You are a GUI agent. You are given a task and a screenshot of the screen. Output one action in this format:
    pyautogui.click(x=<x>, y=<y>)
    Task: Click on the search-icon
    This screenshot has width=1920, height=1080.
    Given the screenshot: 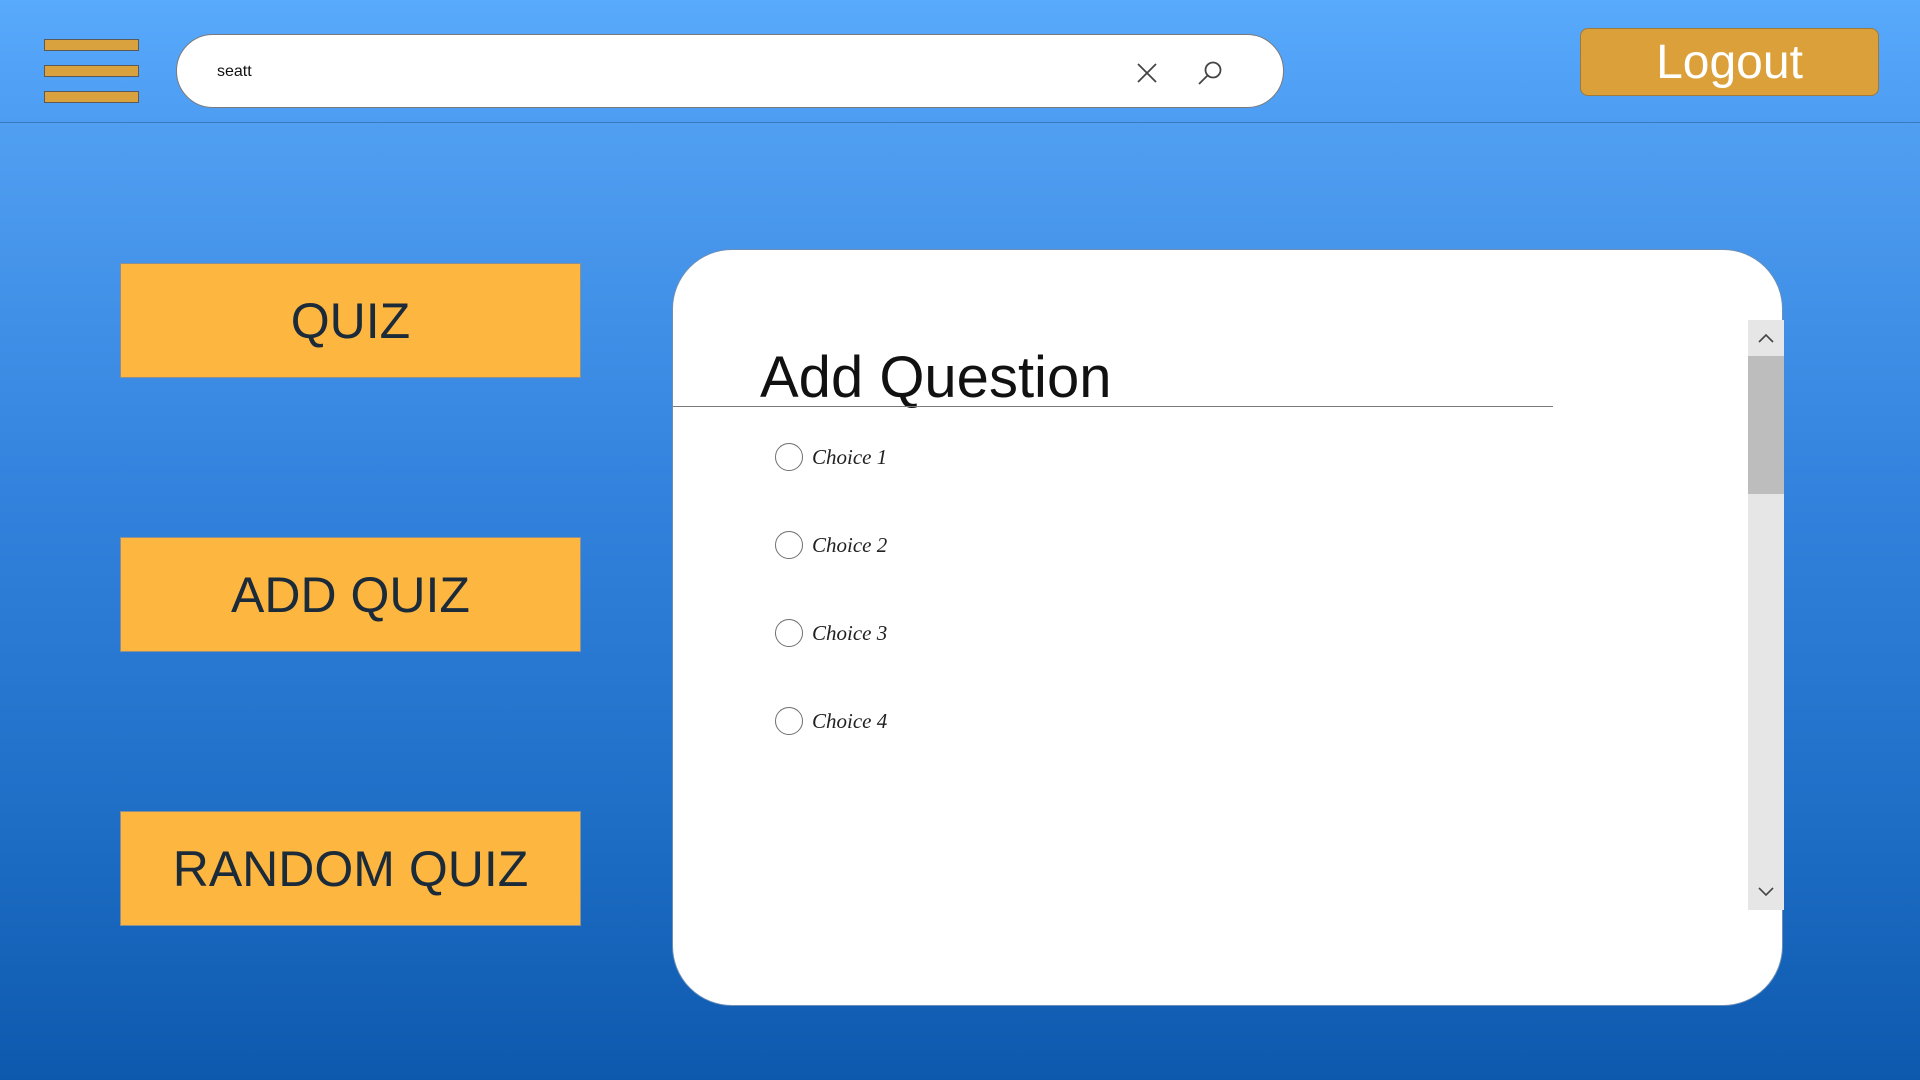 What is the action you would take?
    pyautogui.click(x=1210, y=73)
    